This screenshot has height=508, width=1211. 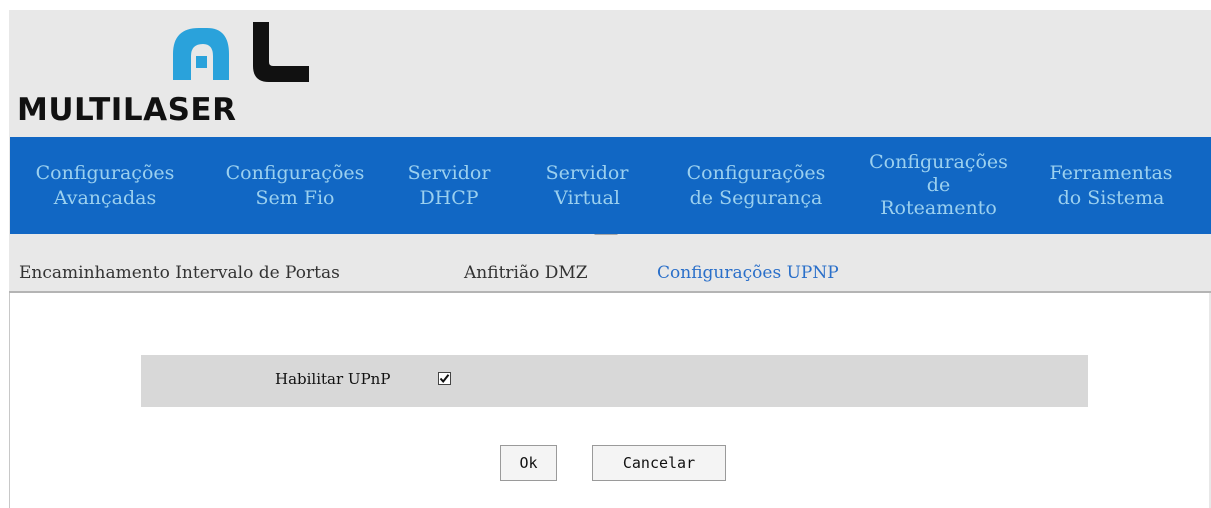 I want to click on nav-label: Virtual, so click(x=587, y=197).